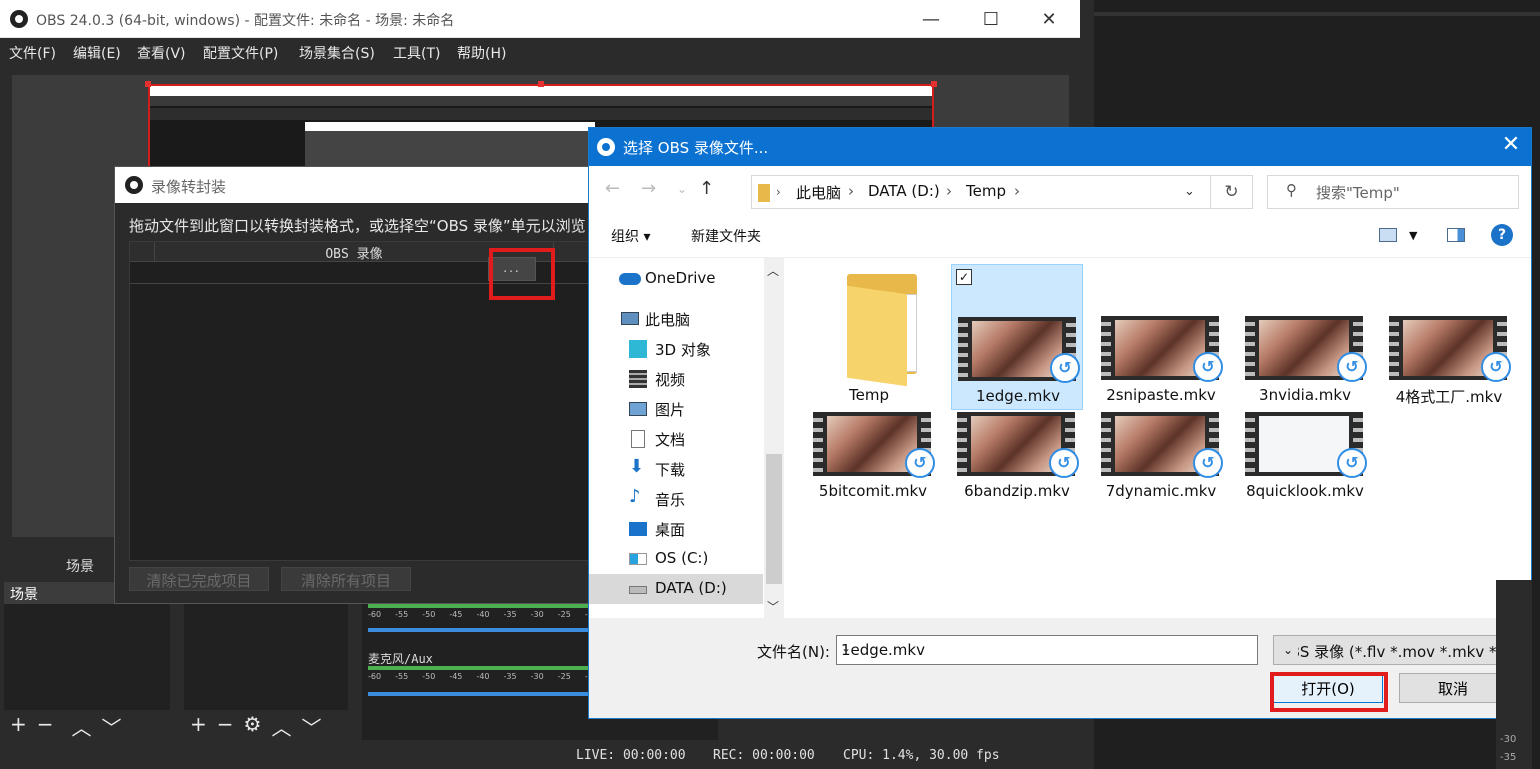 This screenshot has height=769, width=1540. Describe the element at coordinates (676, 589) in the screenshot. I see `sidebar-item-data-d: DATA (D:)` at that location.